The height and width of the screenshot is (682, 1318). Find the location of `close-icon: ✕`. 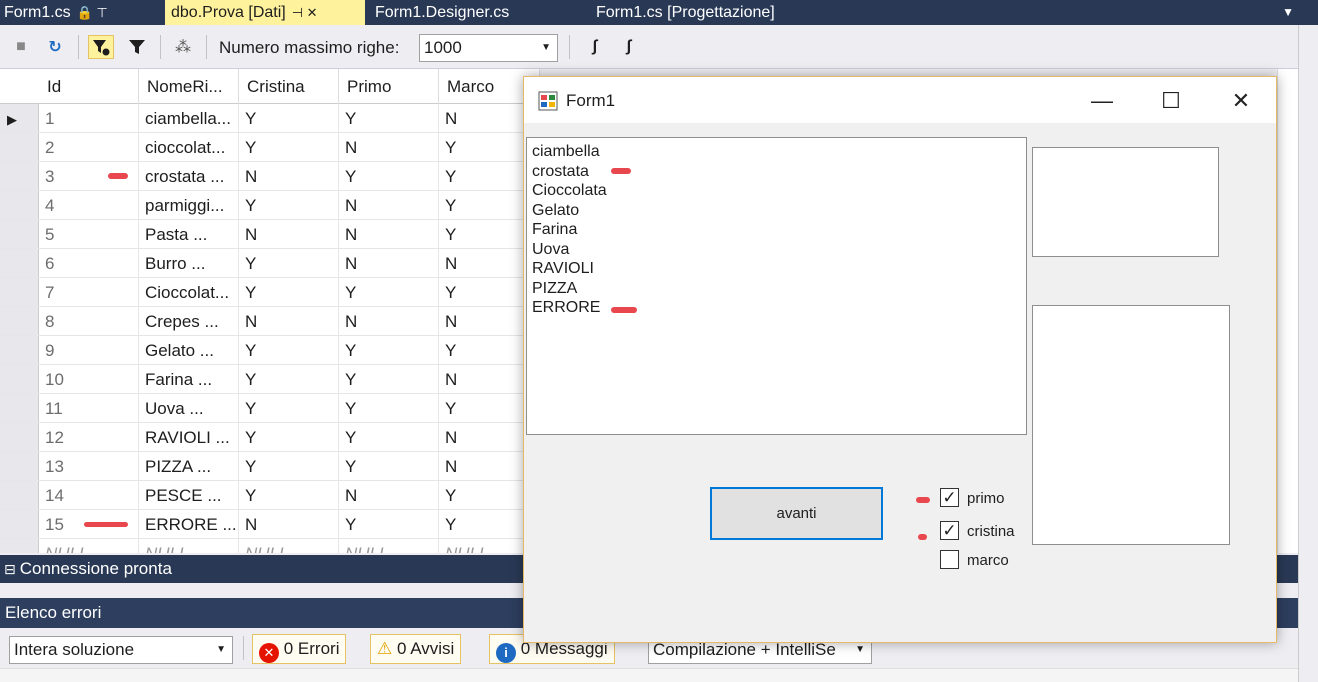

close-icon: ✕ is located at coordinates (1241, 102).